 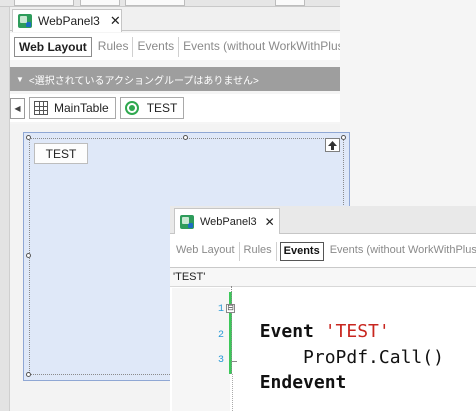 I want to click on line-number: 3, so click(x=220, y=360).